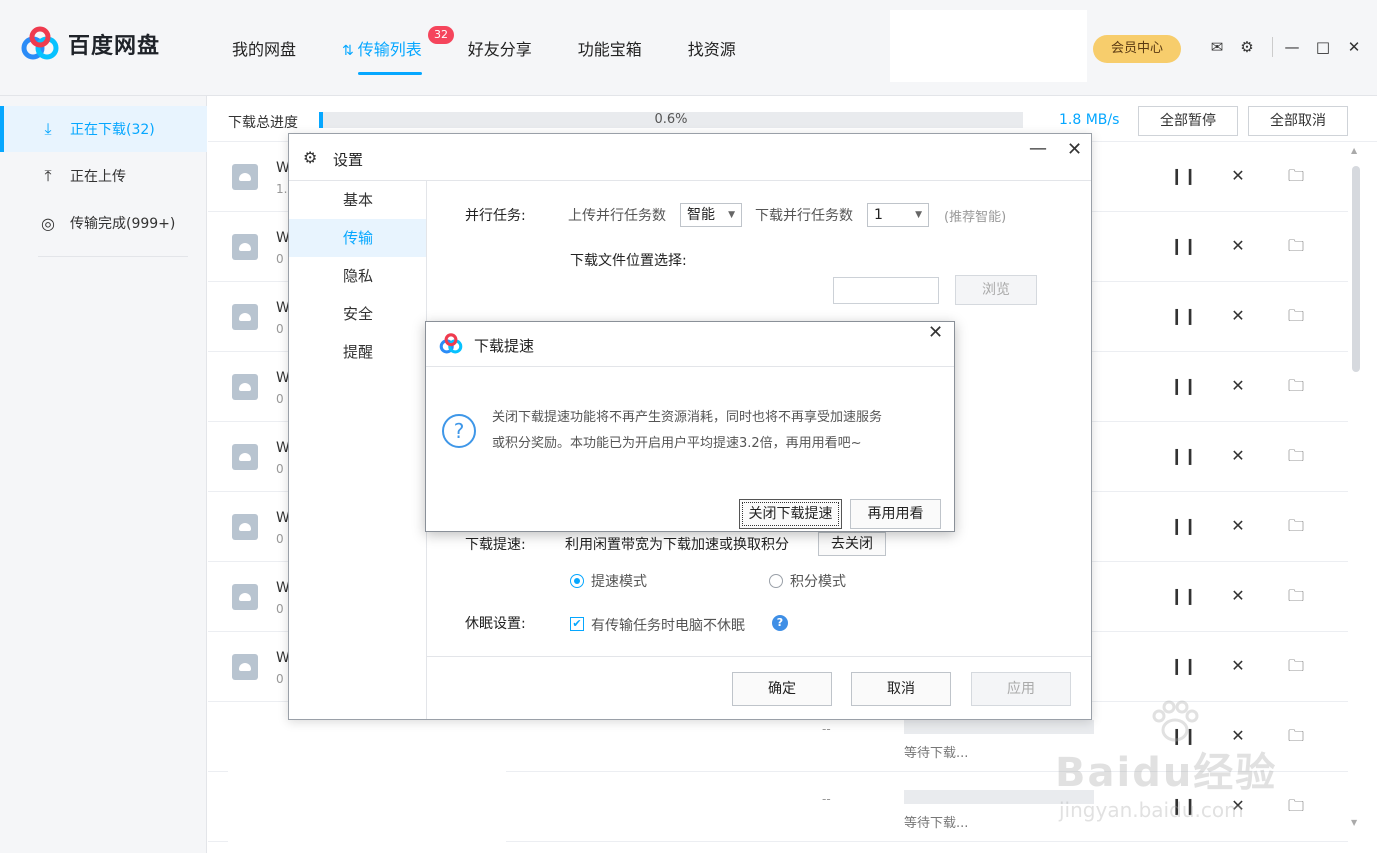  Describe the element at coordinates (48, 128) in the screenshot. I see `download-icon: ⤓` at that location.